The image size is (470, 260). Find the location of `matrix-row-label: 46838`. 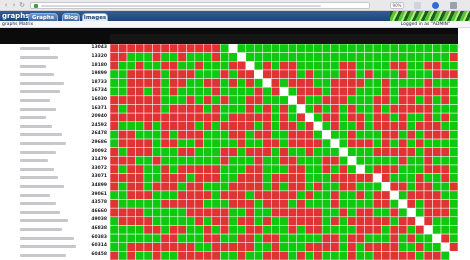

matrix-row-label: 46838 is located at coordinates (55, 229).